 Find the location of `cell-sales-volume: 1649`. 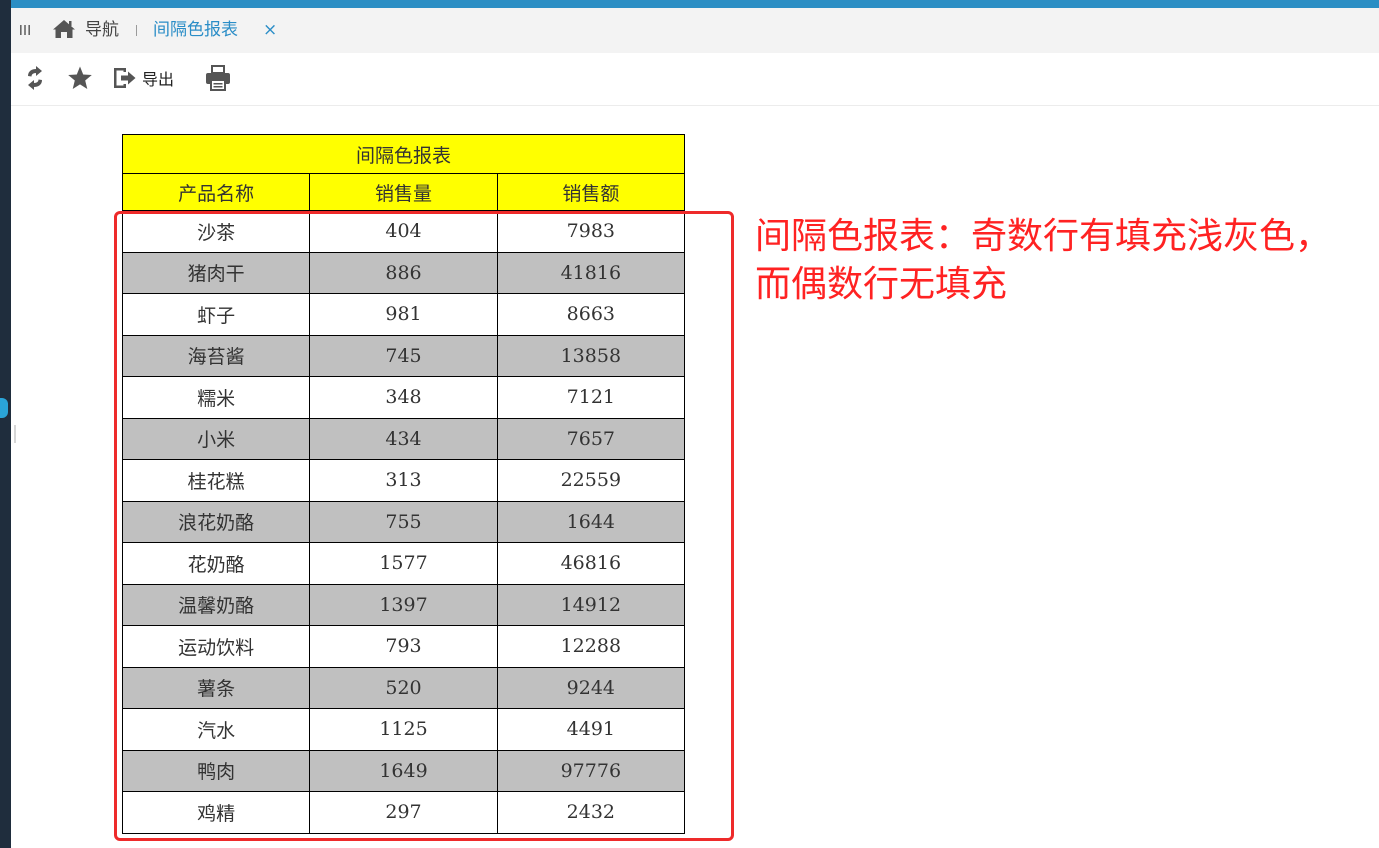

cell-sales-volume: 1649 is located at coordinates (403, 770).